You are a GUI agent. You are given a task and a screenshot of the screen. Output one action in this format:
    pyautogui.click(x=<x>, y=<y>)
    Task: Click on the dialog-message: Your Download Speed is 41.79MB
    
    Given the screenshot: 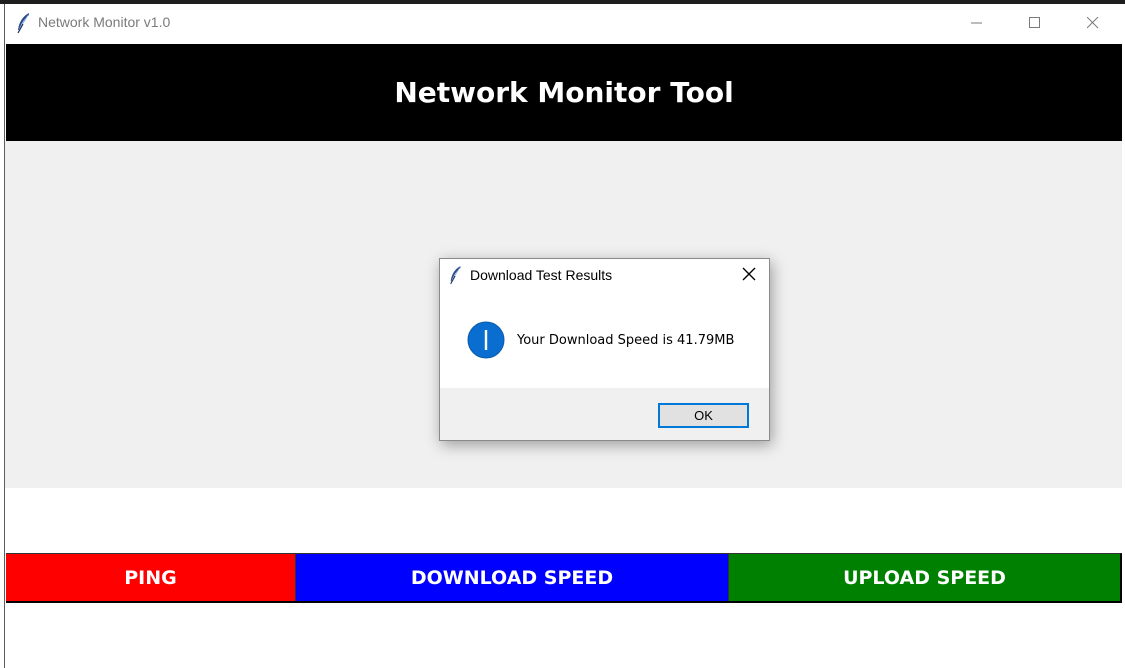 What is the action you would take?
    pyautogui.click(x=626, y=340)
    